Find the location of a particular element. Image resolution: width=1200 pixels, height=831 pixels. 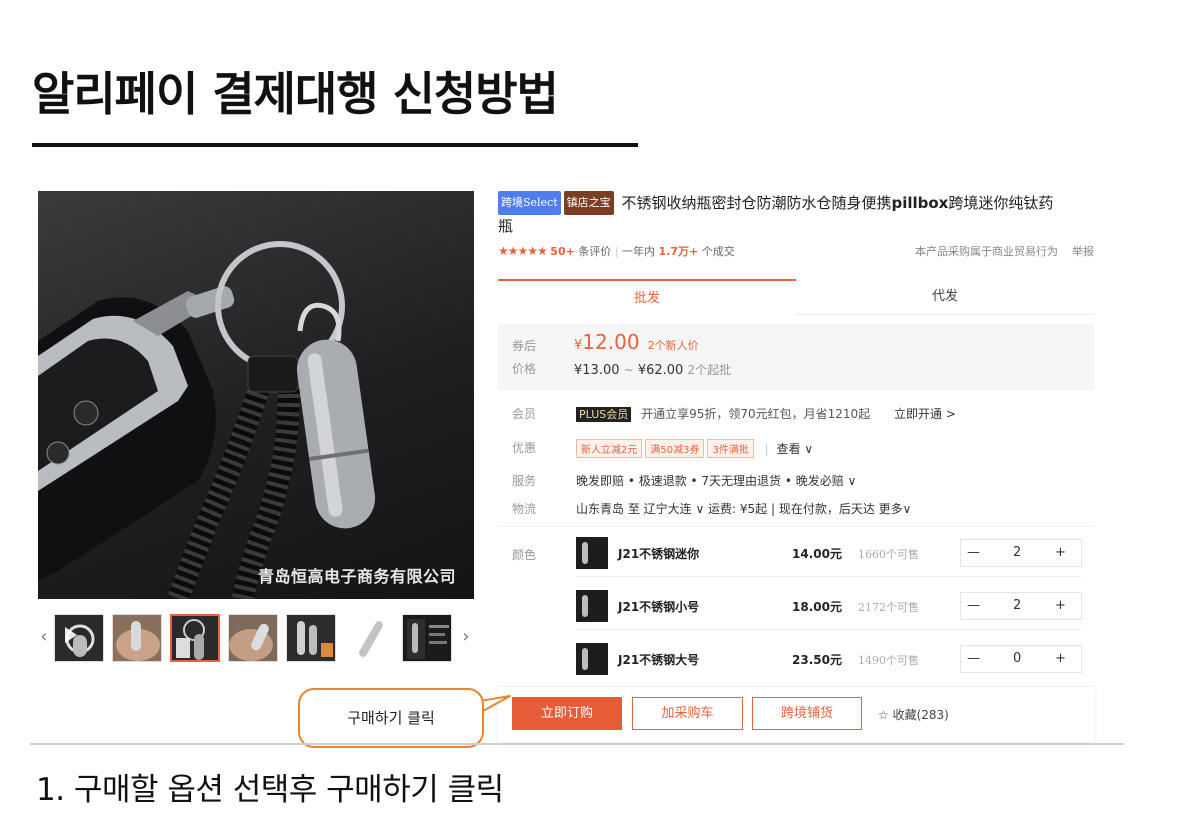

sku-stock: 1660个可售 is located at coordinates (888, 554).